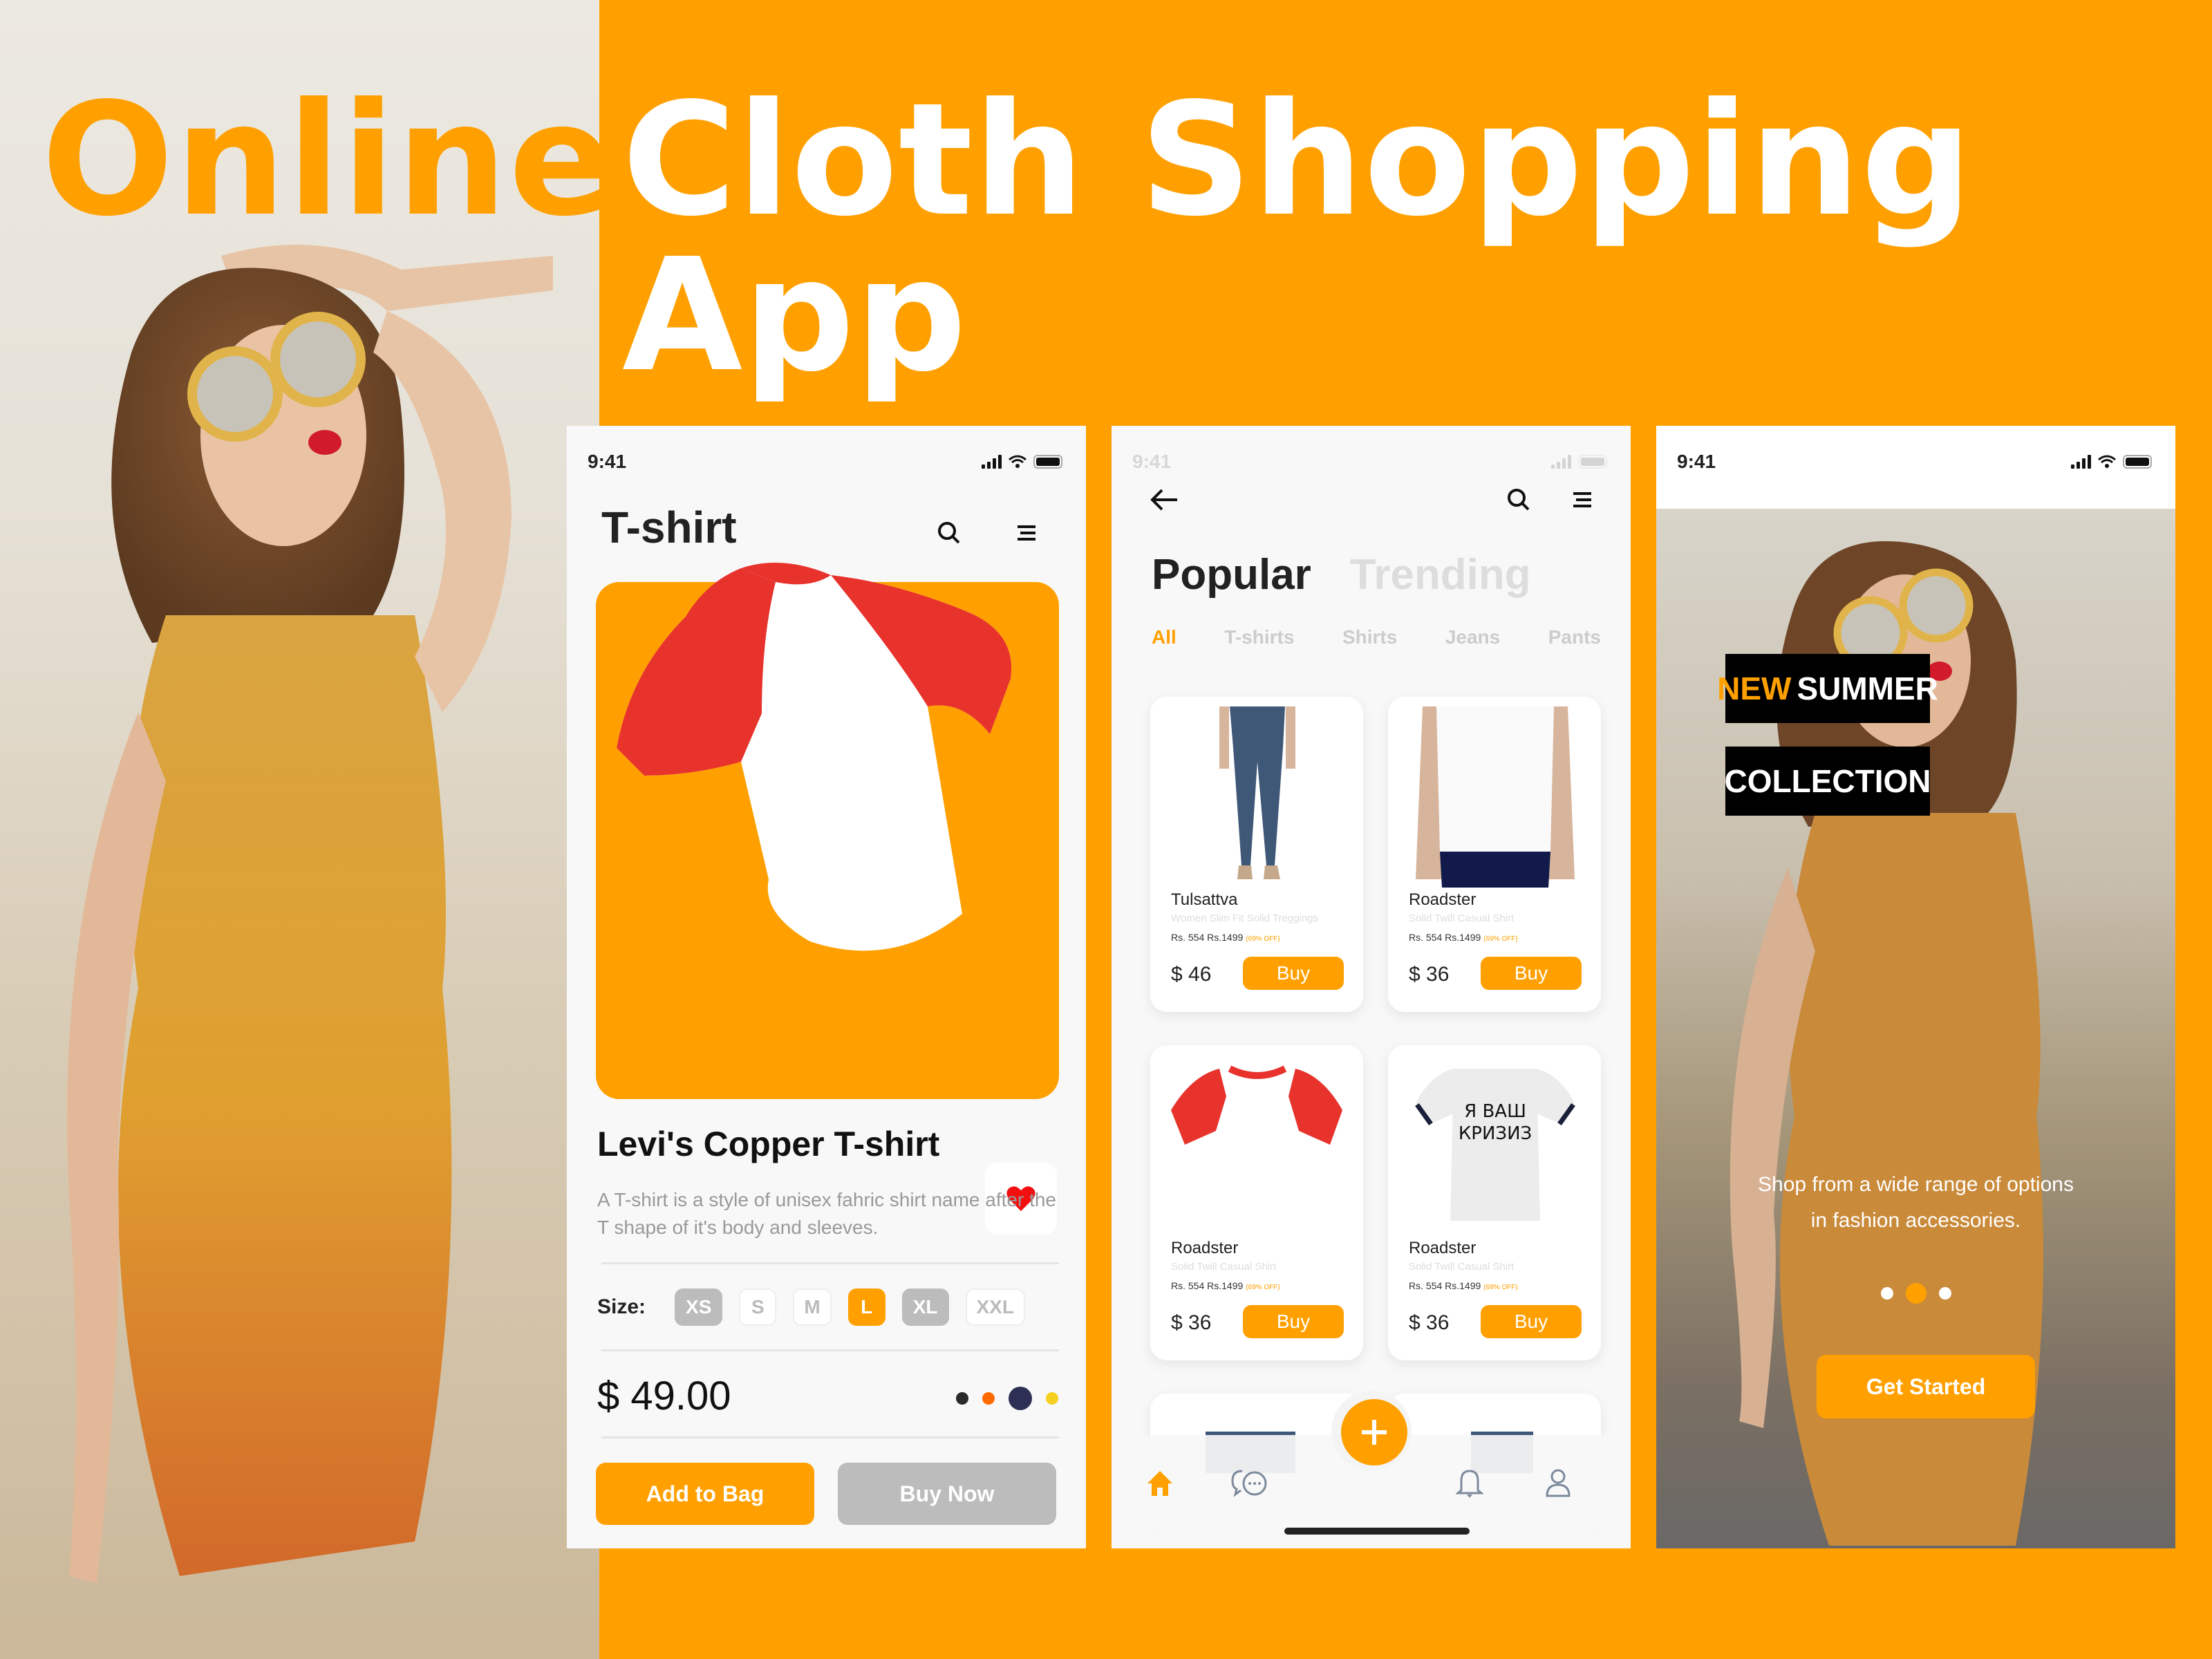 This screenshot has height=1659, width=2212. Describe the element at coordinates (1204, 899) in the screenshot. I see `product-brand: Tulsattva` at that location.